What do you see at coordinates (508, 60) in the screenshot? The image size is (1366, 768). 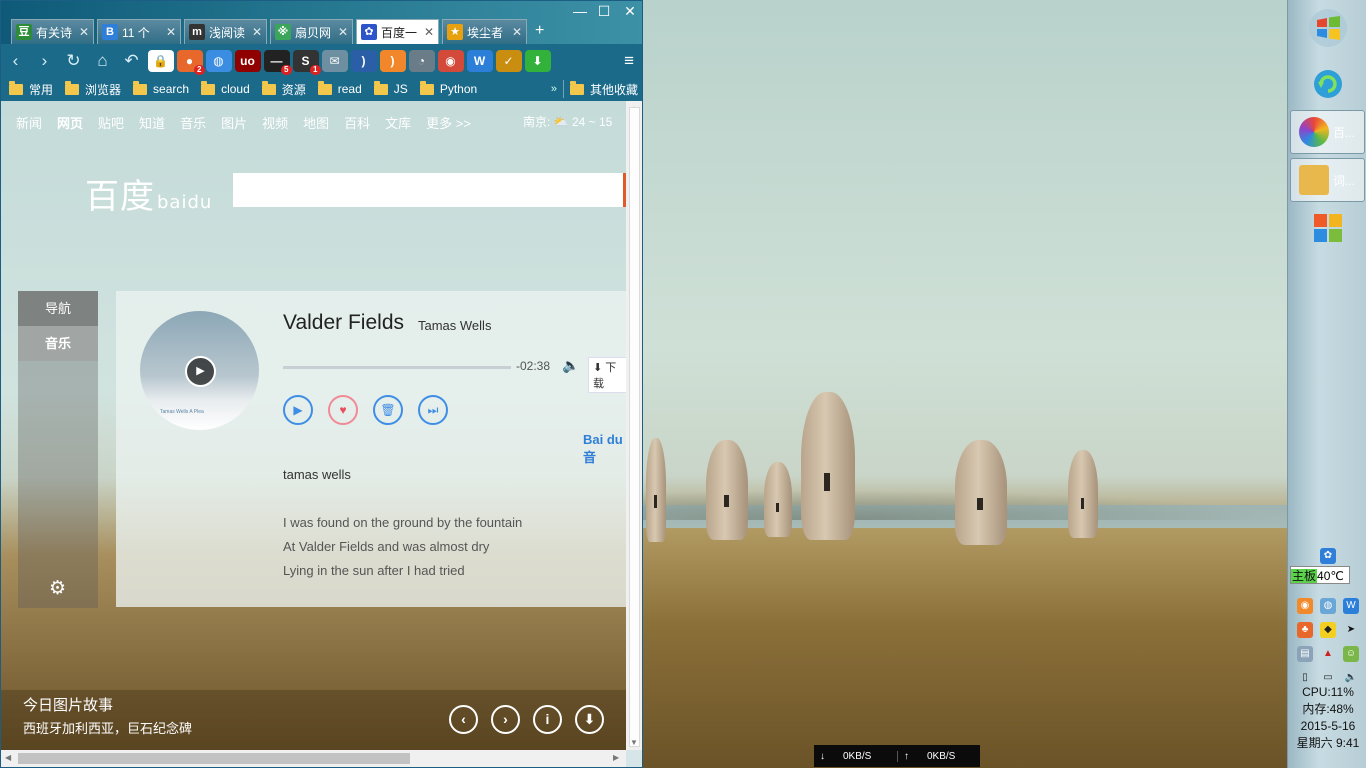 I see `check-icon: ✓` at bounding box center [508, 60].